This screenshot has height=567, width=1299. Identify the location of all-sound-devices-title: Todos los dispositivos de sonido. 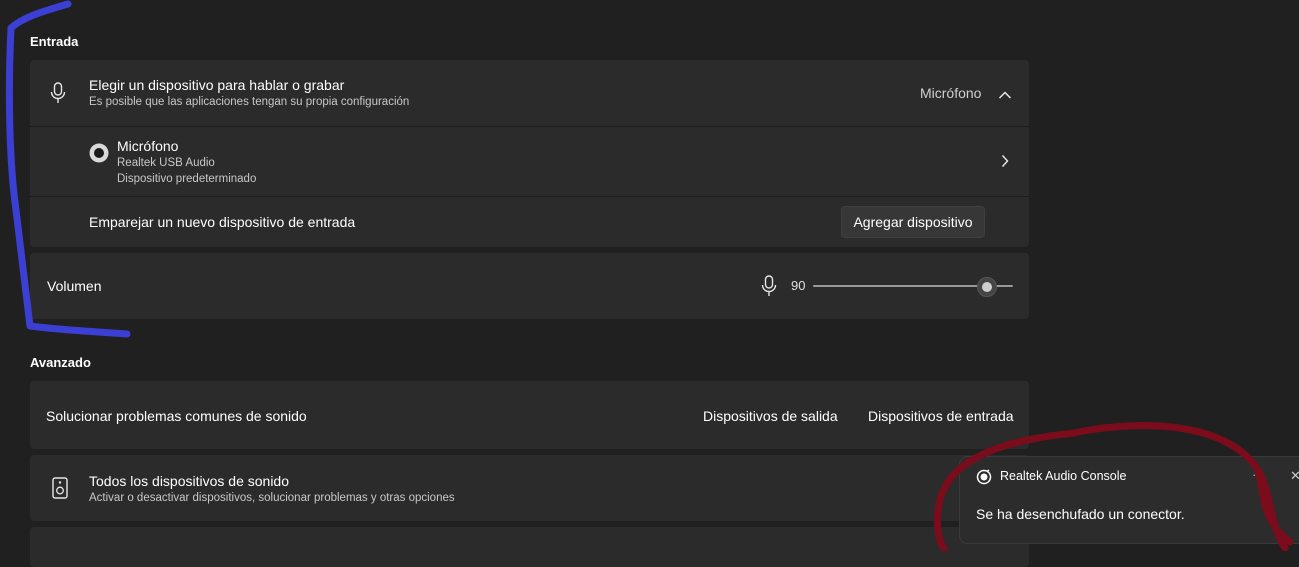
(189, 481).